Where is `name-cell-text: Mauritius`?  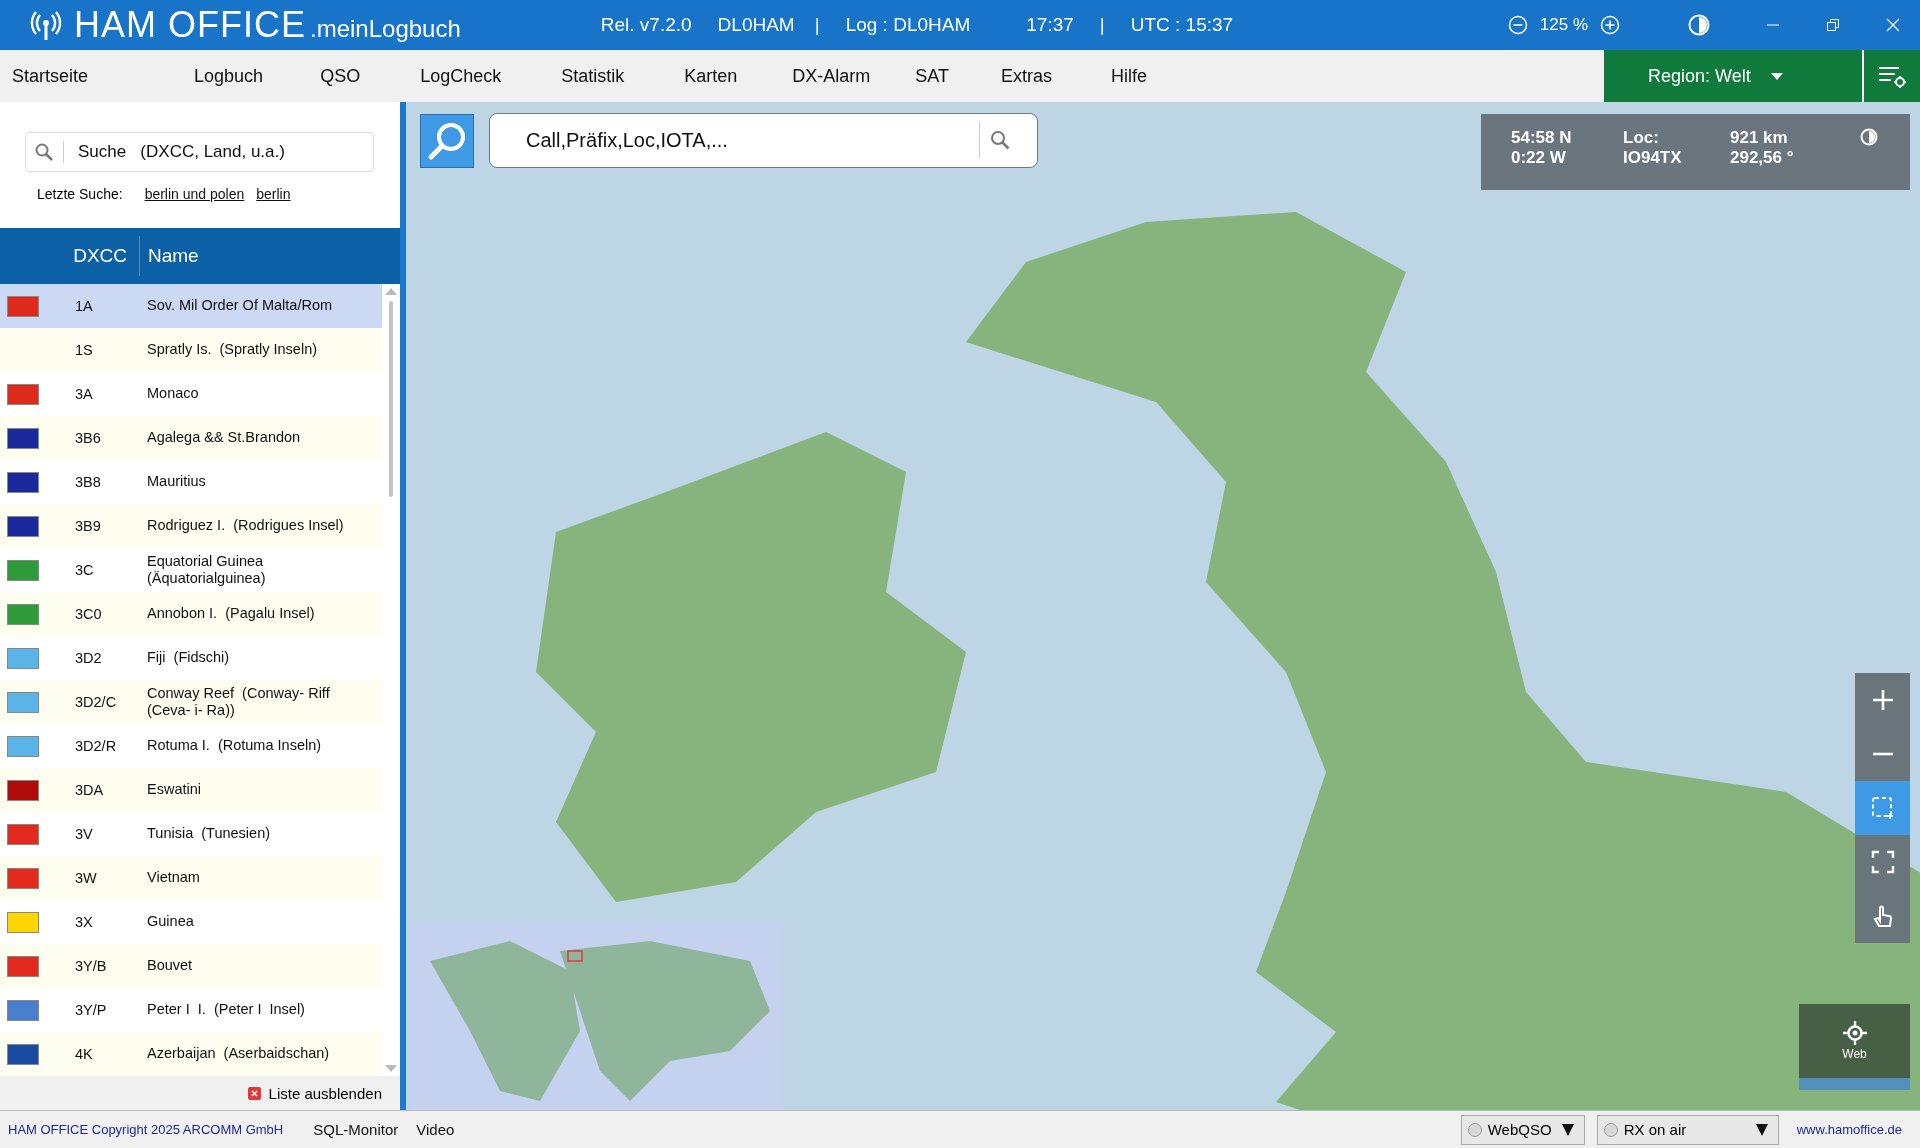 name-cell-text: Mauritius is located at coordinates (177, 482).